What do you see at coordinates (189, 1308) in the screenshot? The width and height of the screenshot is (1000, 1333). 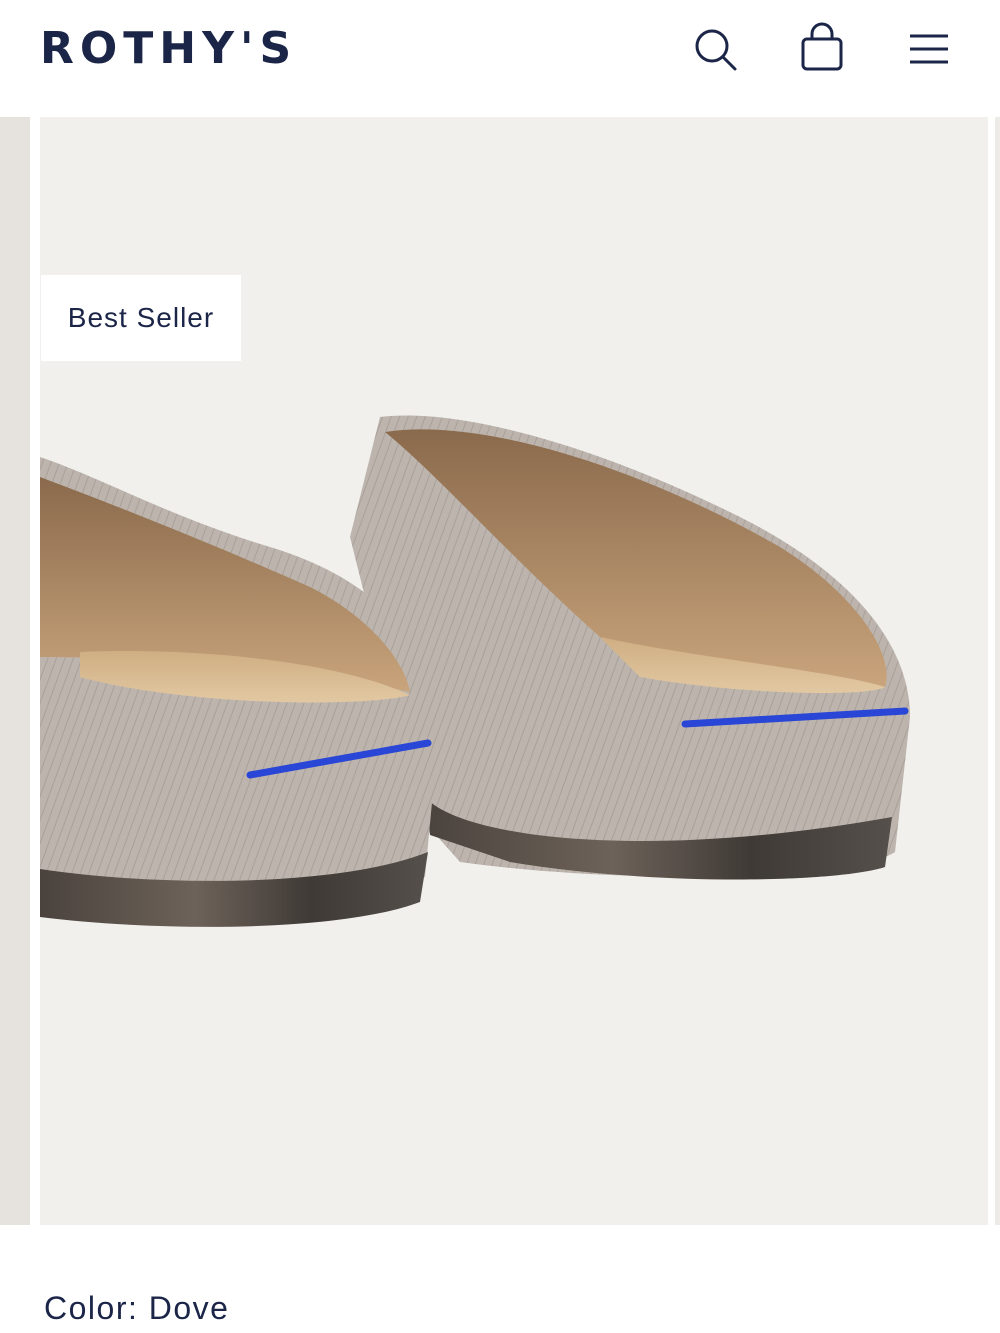 I see `color-value: Dove` at bounding box center [189, 1308].